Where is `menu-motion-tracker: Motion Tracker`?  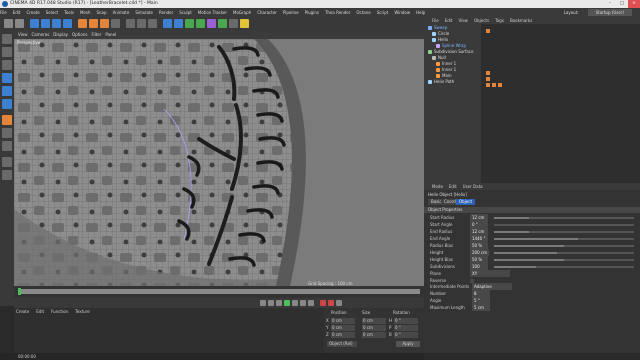
menu-motion-tracker: Motion Tracker is located at coordinates (212, 12).